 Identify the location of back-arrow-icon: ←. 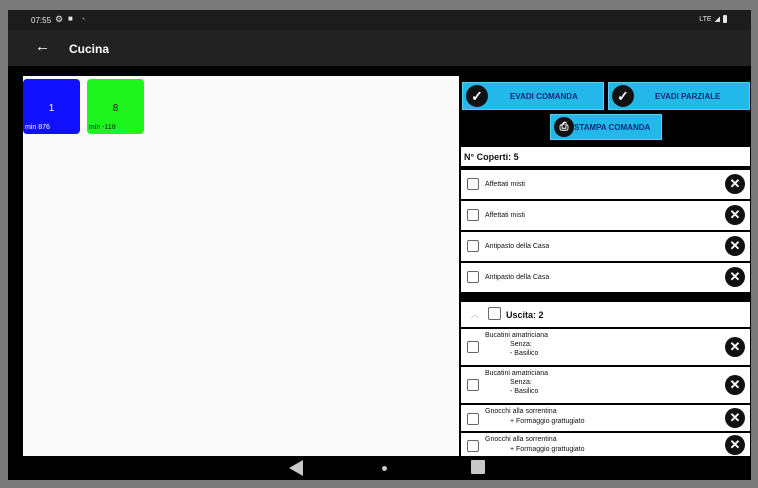
(42, 46).